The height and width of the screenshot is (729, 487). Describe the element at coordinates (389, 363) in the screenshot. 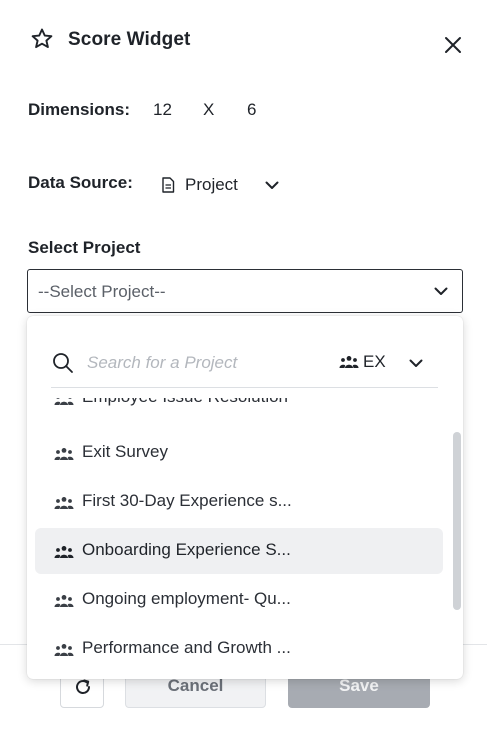

I see `type-filter-dropdown: EX` at that location.